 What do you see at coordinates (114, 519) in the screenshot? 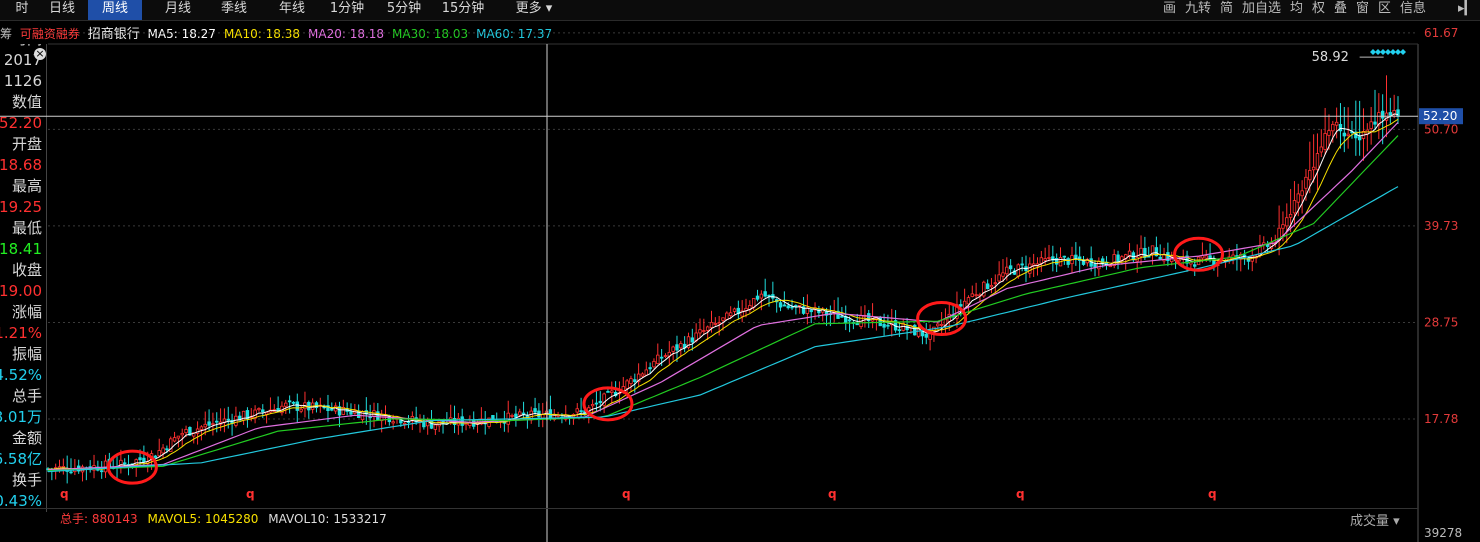
I see `volume-value: 880143` at bounding box center [114, 519].